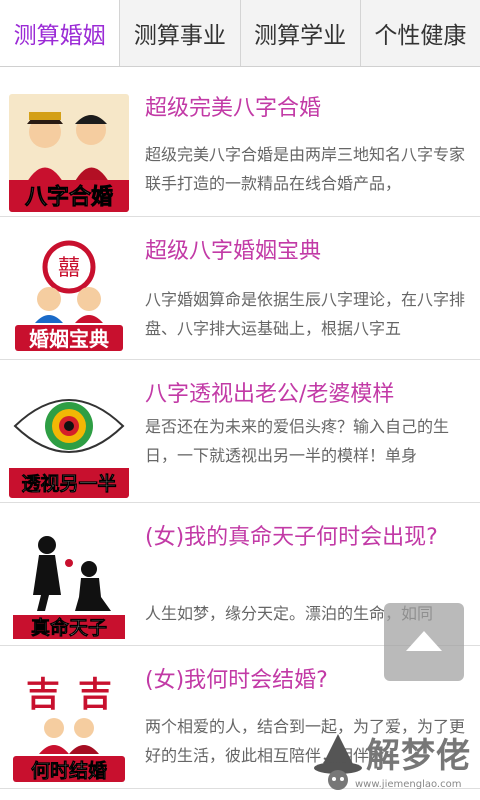  Describe the element at coordinates (291, 537) in the screenshot. I see `item-title: (女)我的真命天子何时会出现?` at that location.